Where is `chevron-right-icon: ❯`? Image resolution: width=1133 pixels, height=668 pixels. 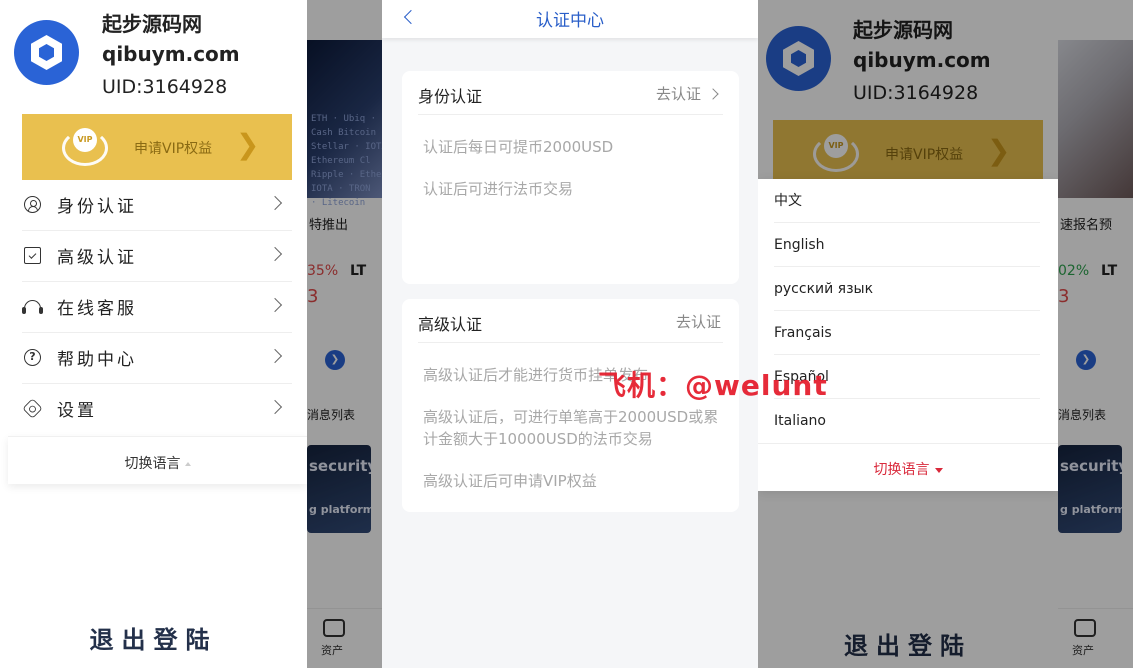
chevron-right-icon: ❯ is located at coordinates (248, 144).